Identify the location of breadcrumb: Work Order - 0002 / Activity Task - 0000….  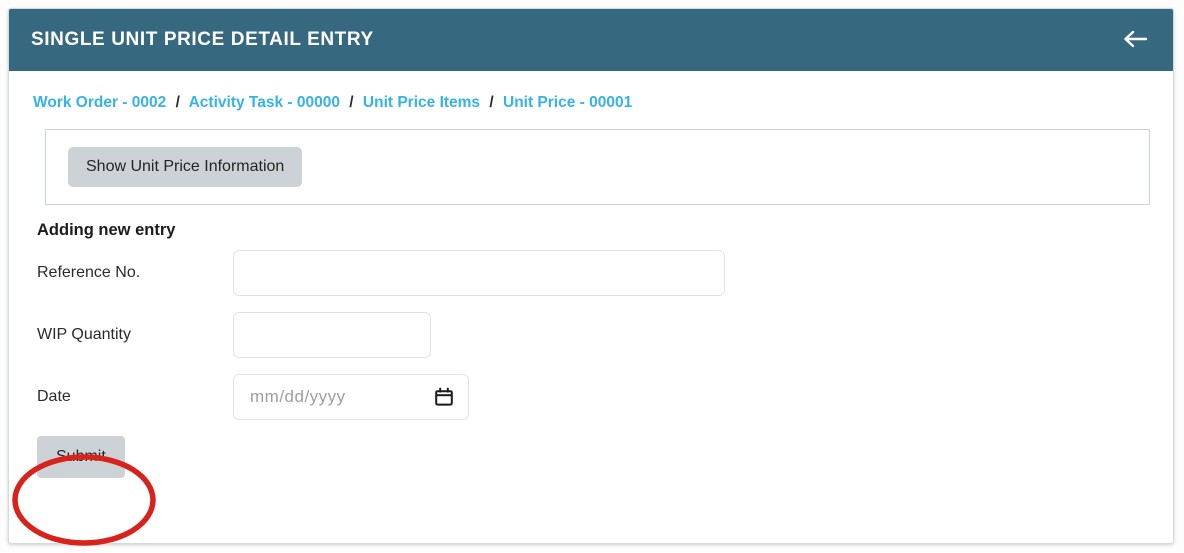
(591, 92).